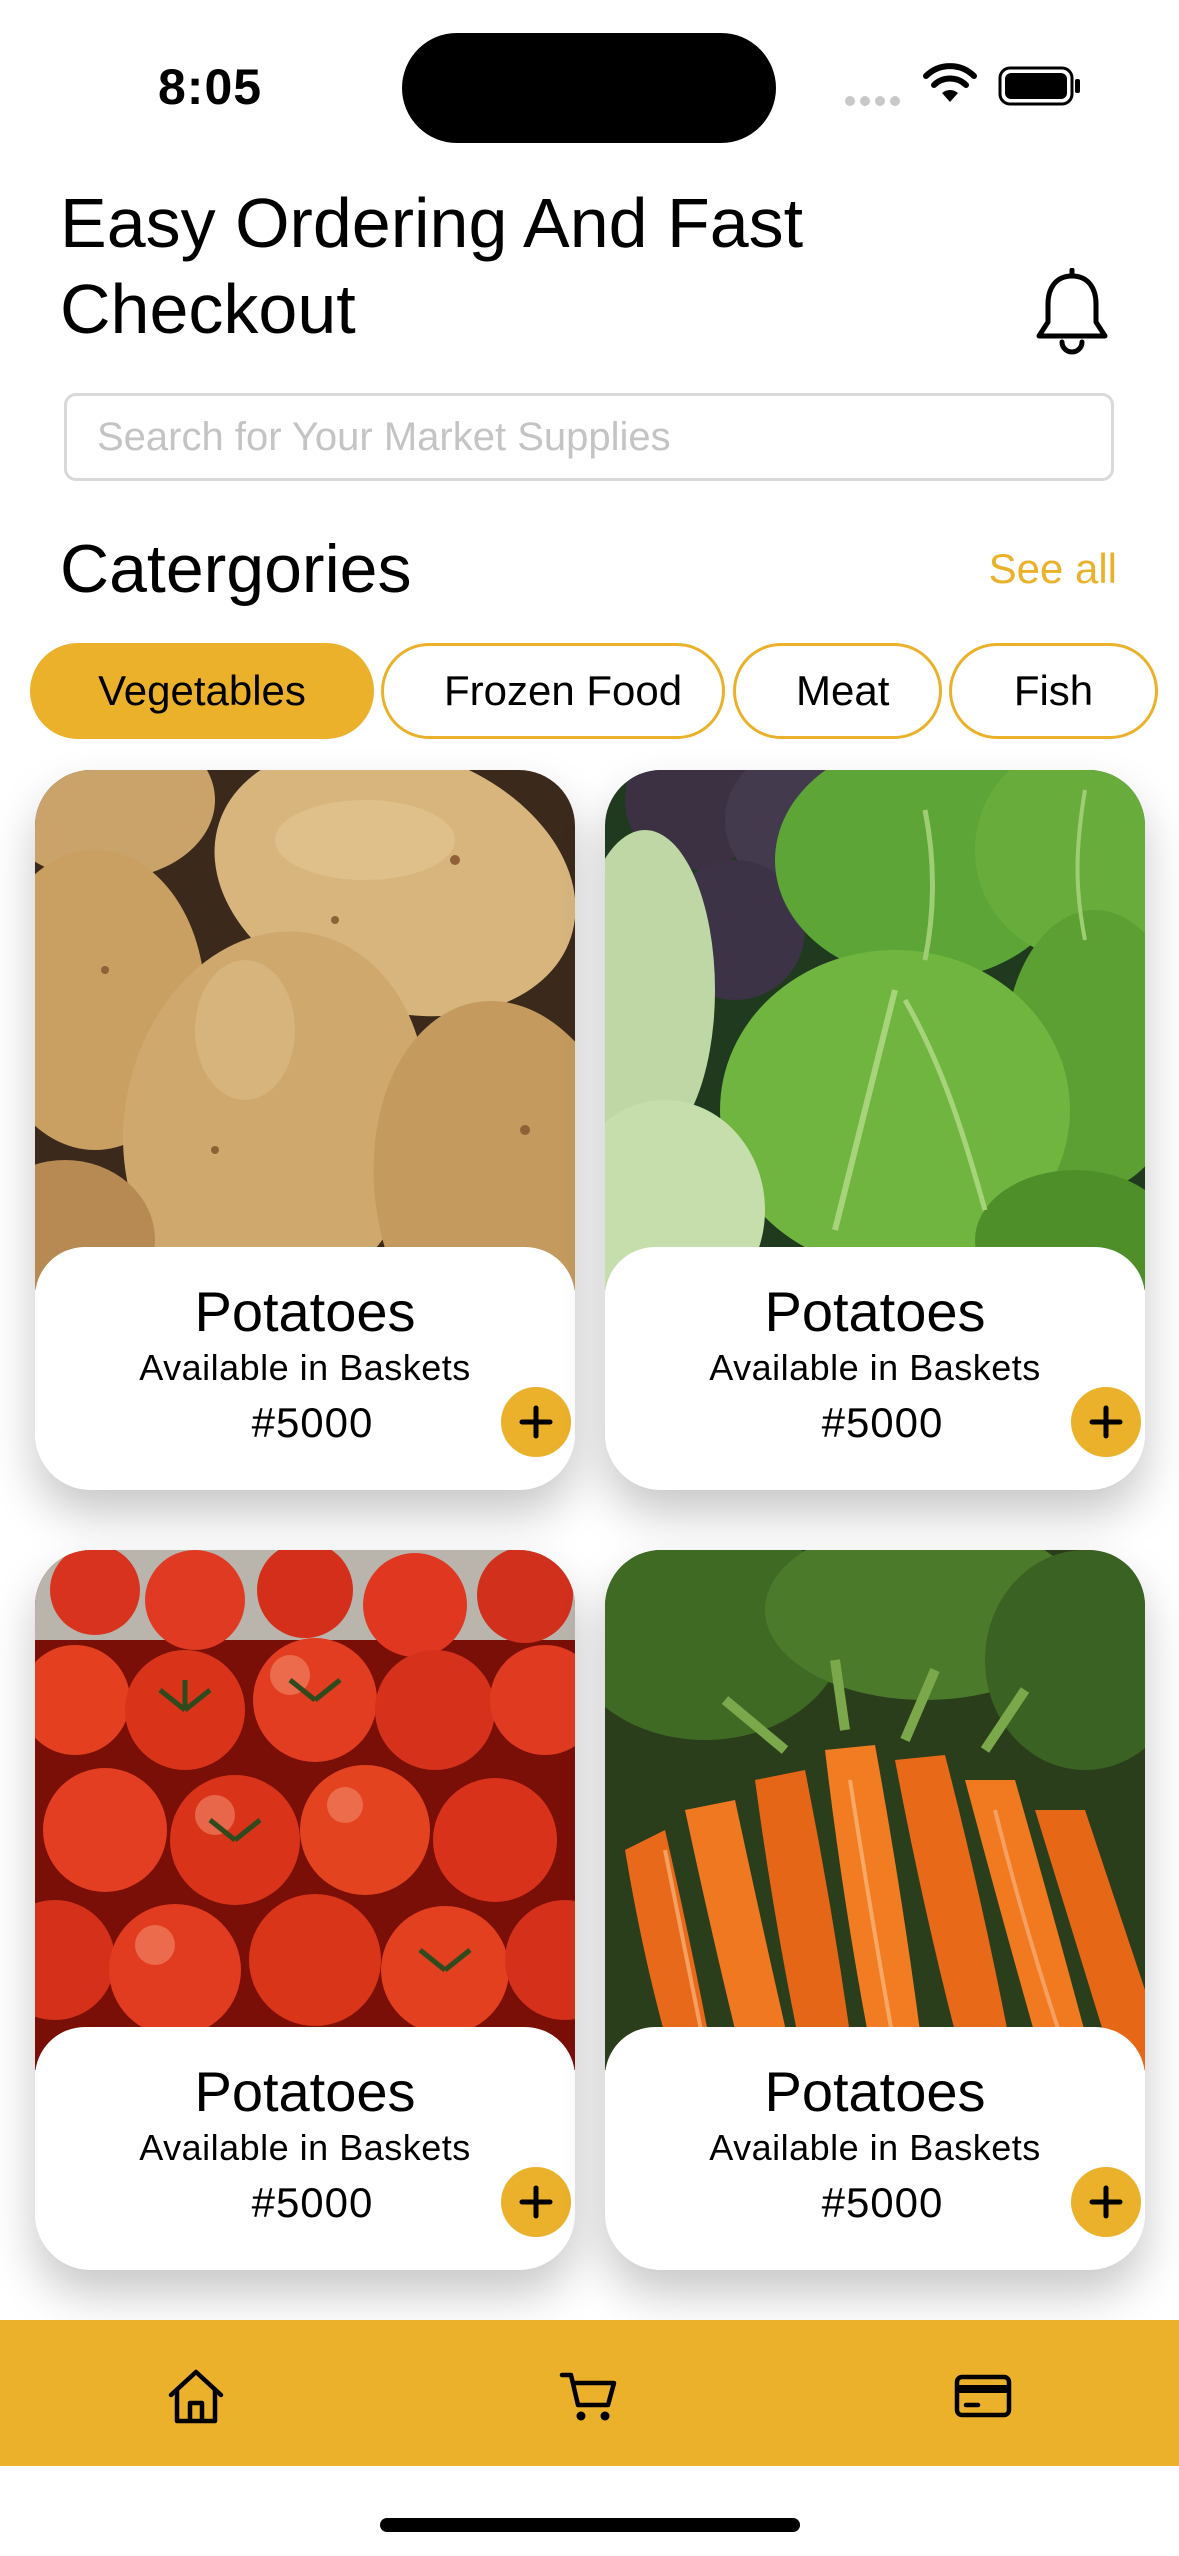  Describe the element at coordinates (202, 691) in the screenshot. I see `category-pill-vegetables: Vegetables` at that location.